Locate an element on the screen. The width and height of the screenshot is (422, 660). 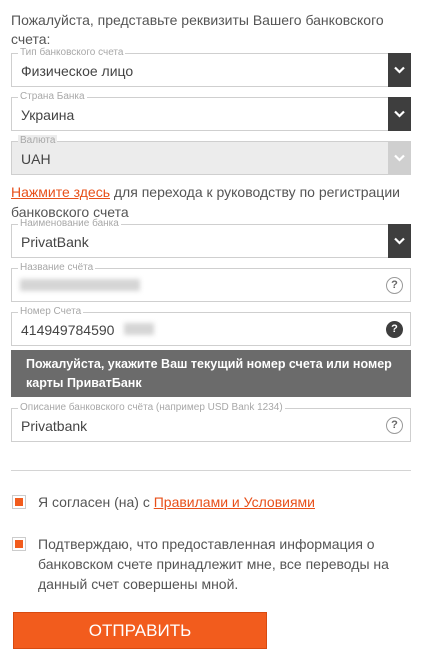
currency-select: Валюта UAH is located at coordinates (211, 155).